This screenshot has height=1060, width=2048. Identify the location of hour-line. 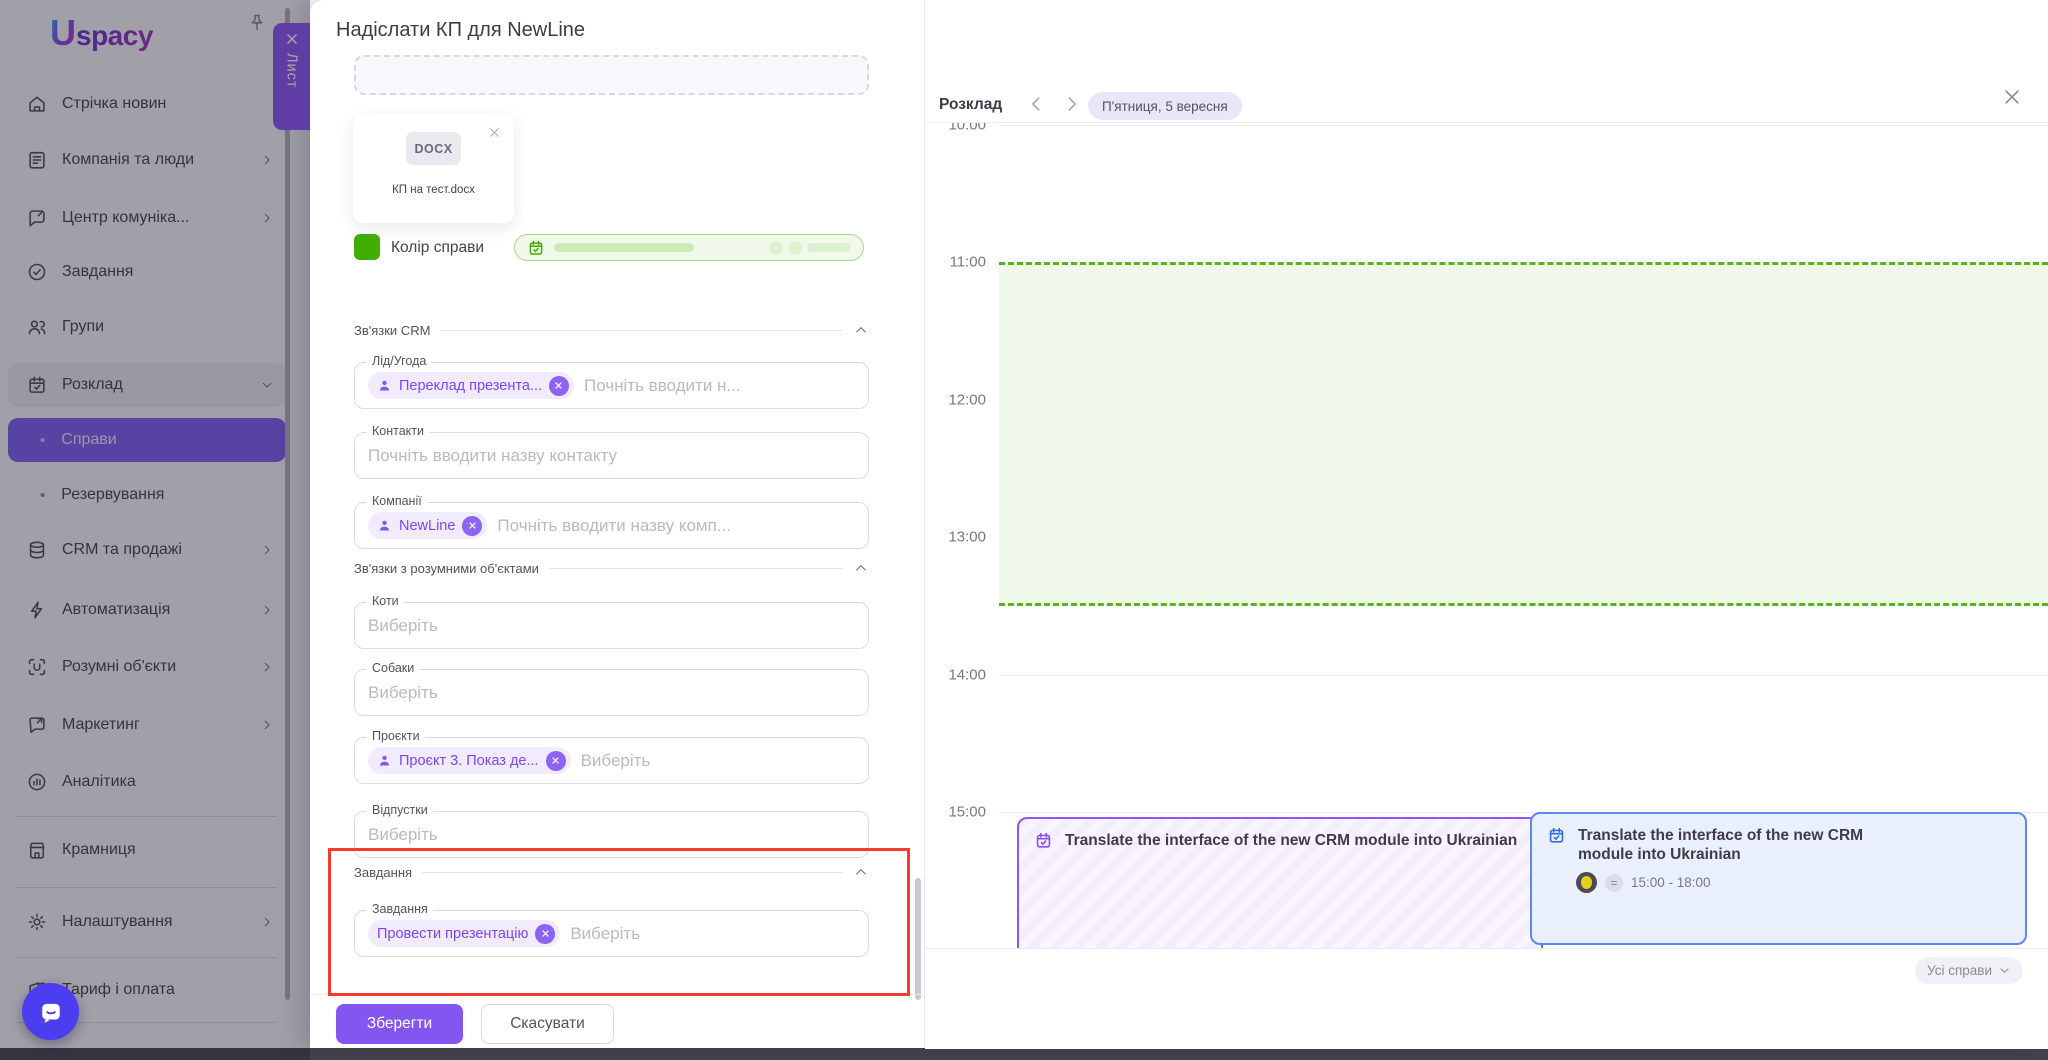
(1523, 125).